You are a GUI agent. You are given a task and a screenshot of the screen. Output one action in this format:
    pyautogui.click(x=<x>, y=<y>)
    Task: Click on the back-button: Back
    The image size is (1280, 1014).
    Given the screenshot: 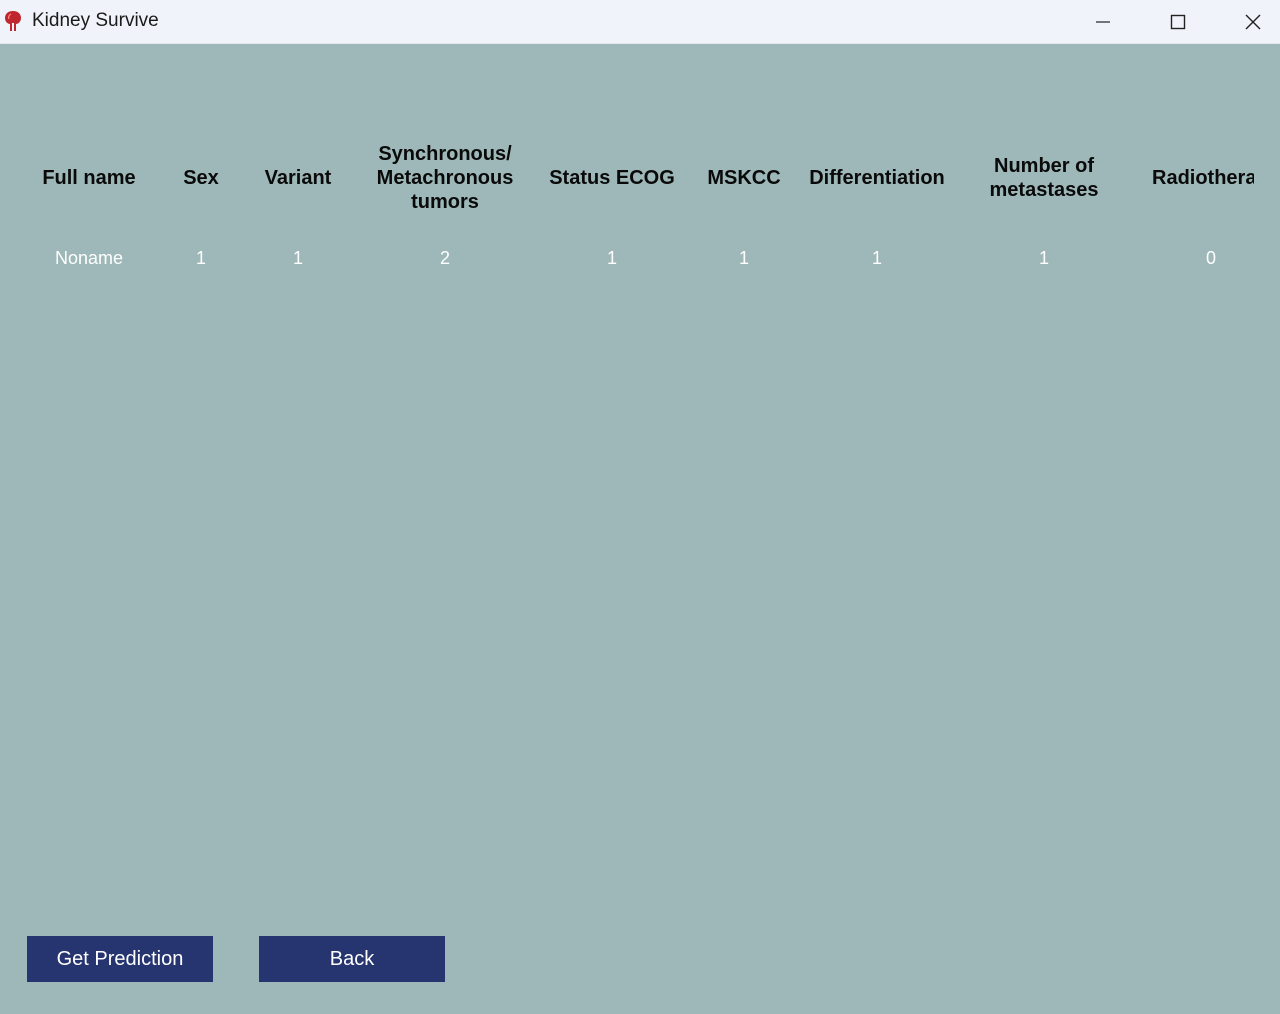 What is the action you would take?
    pyautogui.click(x=352, y=959)
    